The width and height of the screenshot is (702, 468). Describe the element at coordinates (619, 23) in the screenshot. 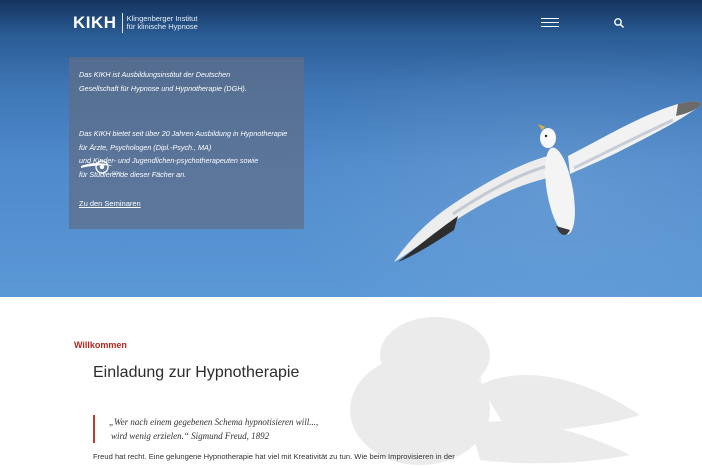

I see `search-icon` at that location.